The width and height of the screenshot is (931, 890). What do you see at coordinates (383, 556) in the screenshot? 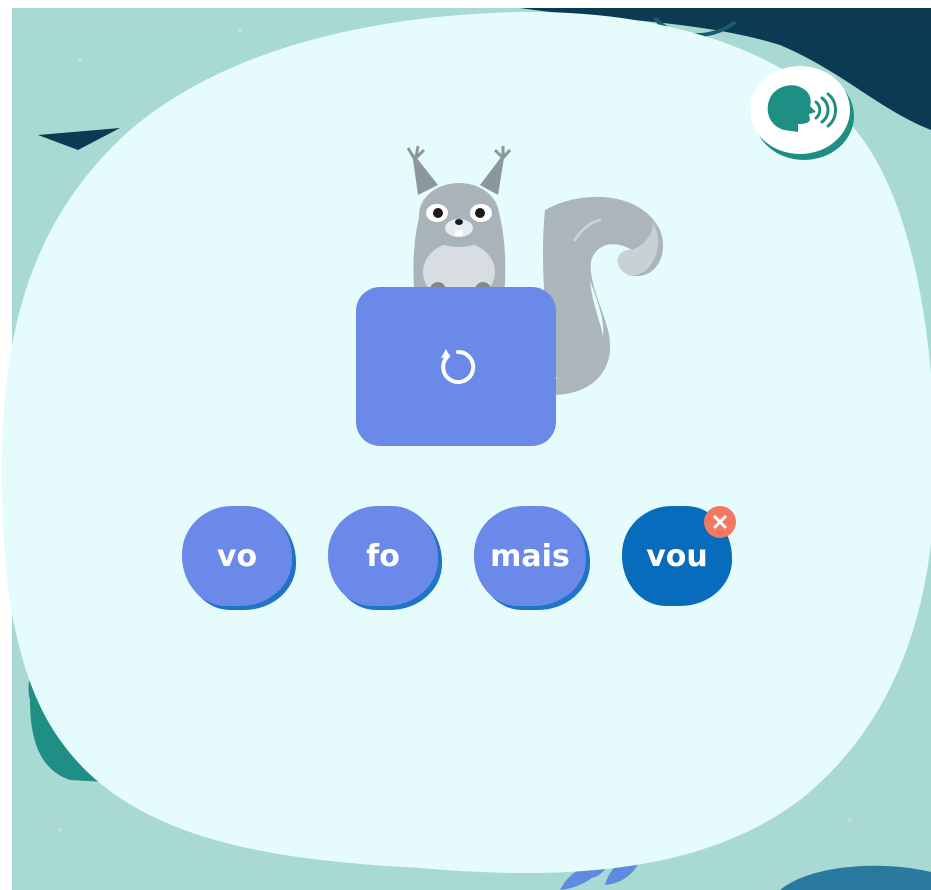
I see `choice-button: fo` at bounding box center [383, 556].